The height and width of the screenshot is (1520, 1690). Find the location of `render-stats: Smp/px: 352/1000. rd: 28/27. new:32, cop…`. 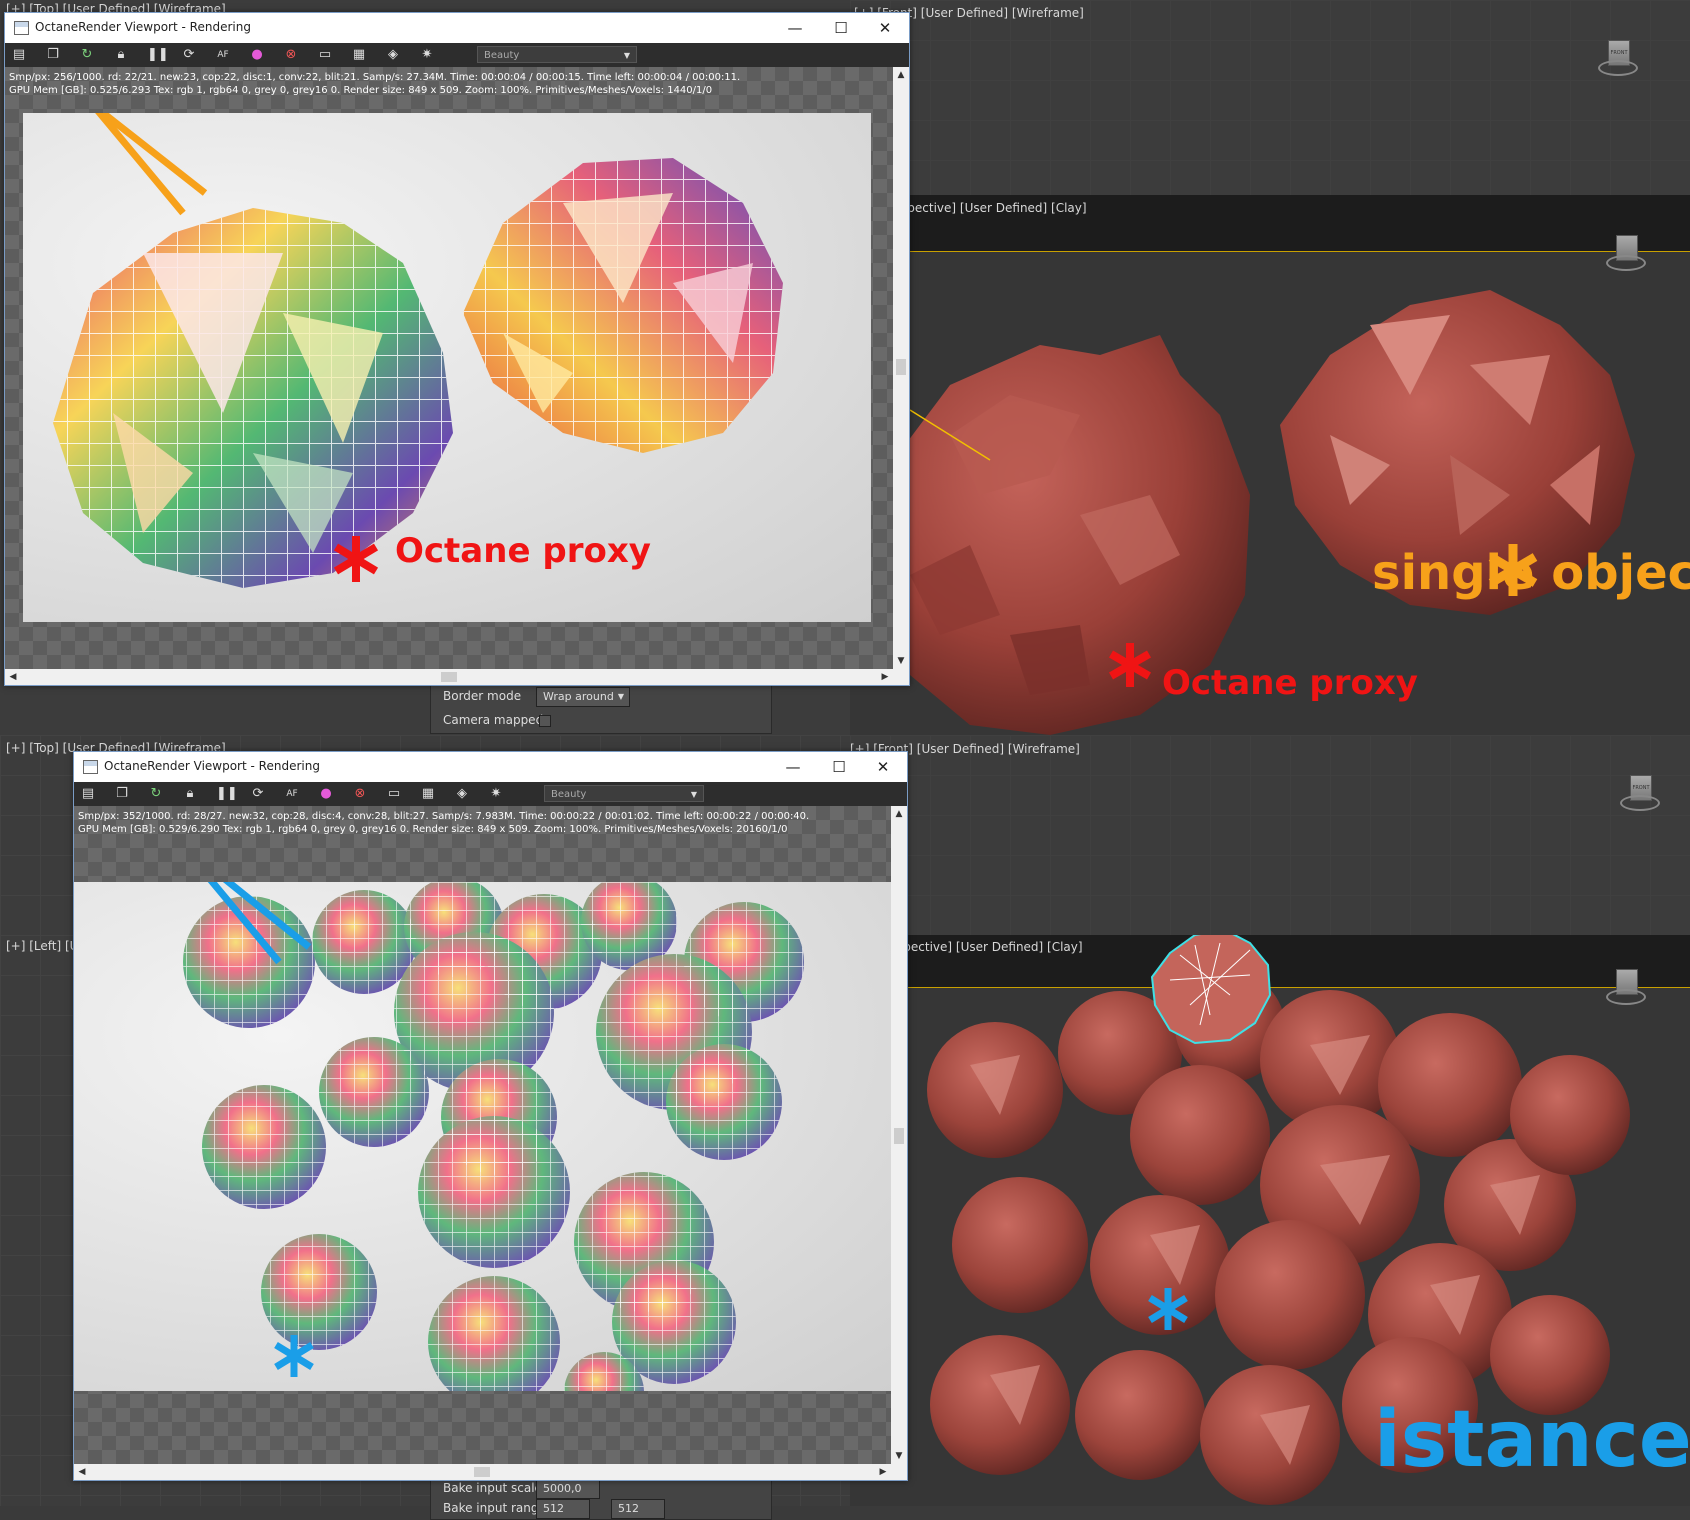

render-stats: Smp/px: 352/1000. rd: 28/27. new:32, cop… is located at coordinates (443, 823).